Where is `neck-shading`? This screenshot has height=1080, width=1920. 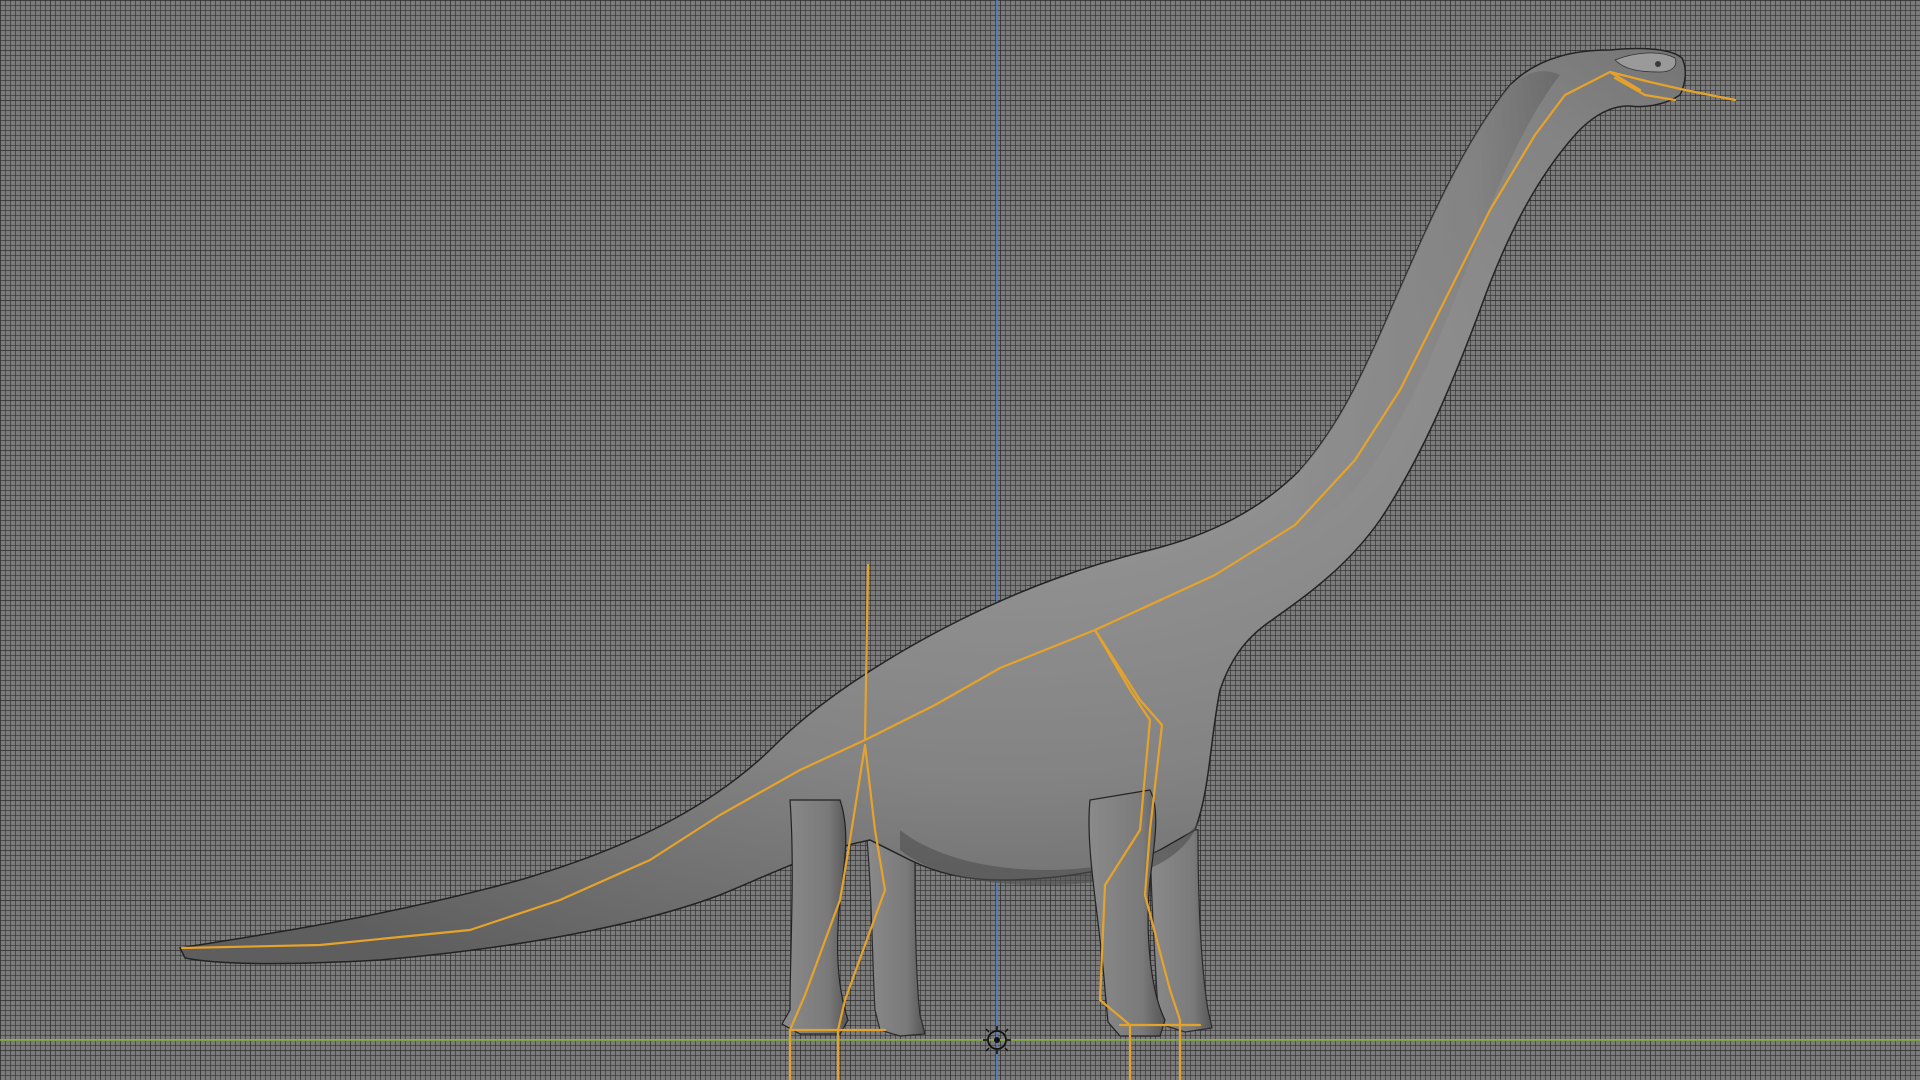 neck-shading is located at coordinates (1420, 308).